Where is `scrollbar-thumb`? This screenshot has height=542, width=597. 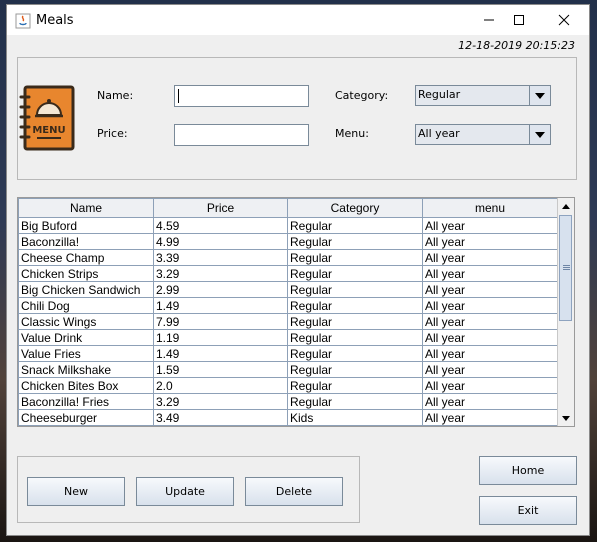 scrollbar-thumb is located at coordinates (565, 268).